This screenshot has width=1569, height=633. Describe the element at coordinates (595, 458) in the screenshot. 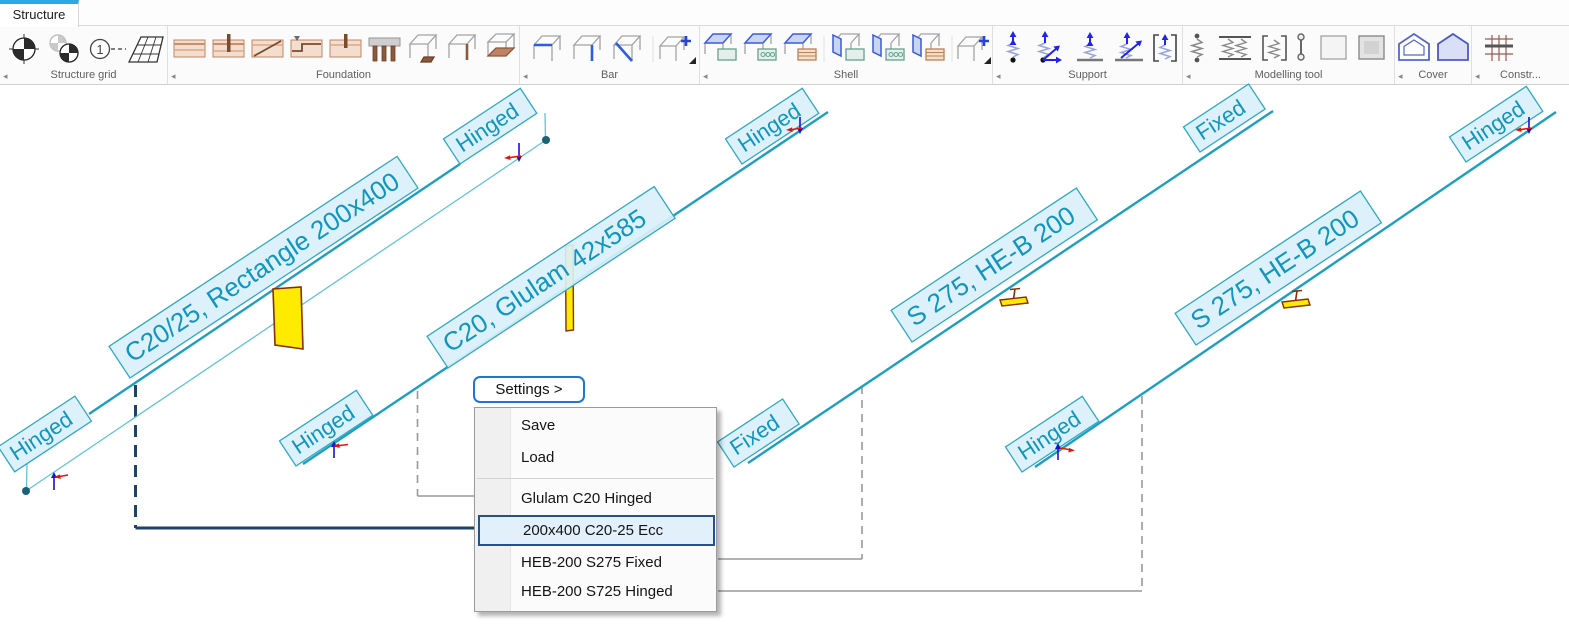

I see `menu-item-load: Load` at that location.